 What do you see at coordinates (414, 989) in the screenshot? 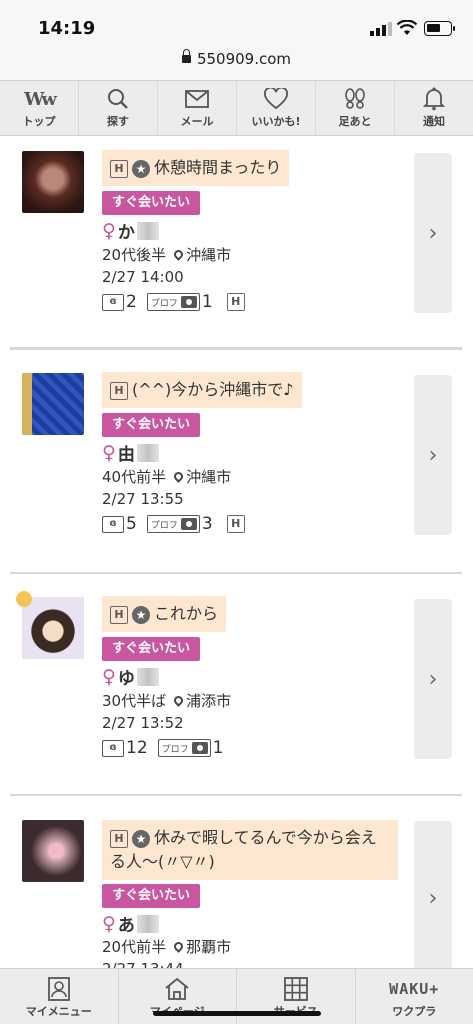
I see `wakuplus-icon: WAKU+` at bounding box center [414, 989].